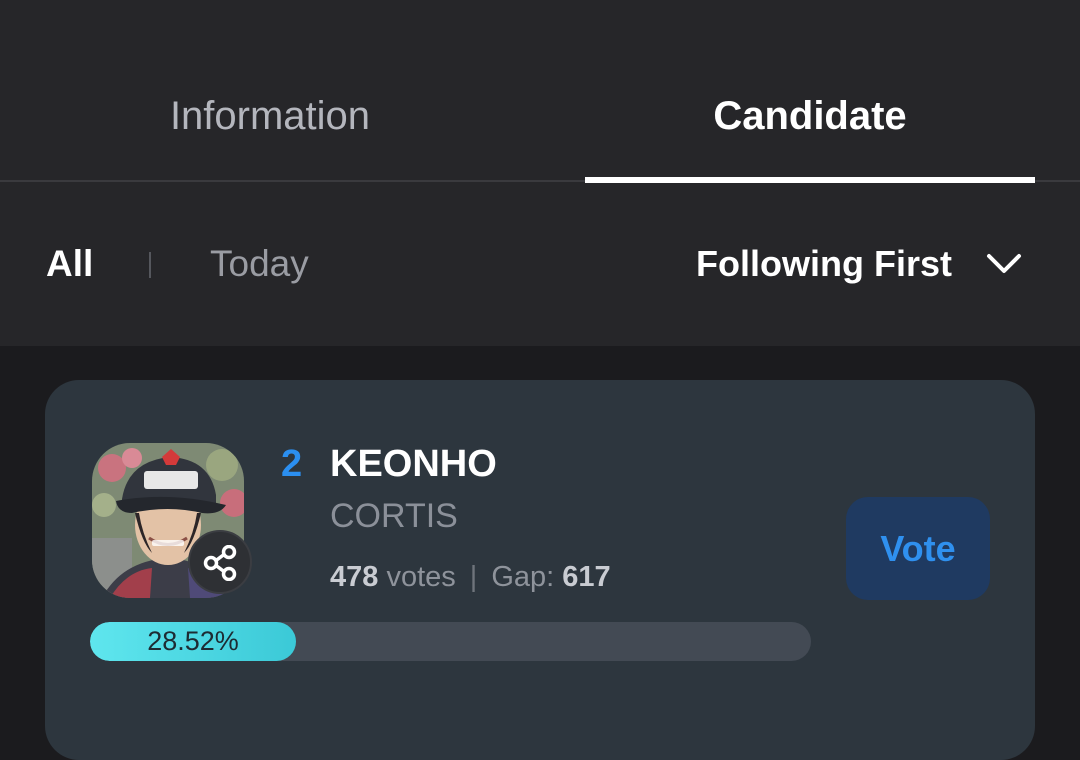 The height and width of the screenshot is (760, 1080). Describe the element at coordinates (918, 548) in the screenshot. I see `vote-button: Vote` at that location.